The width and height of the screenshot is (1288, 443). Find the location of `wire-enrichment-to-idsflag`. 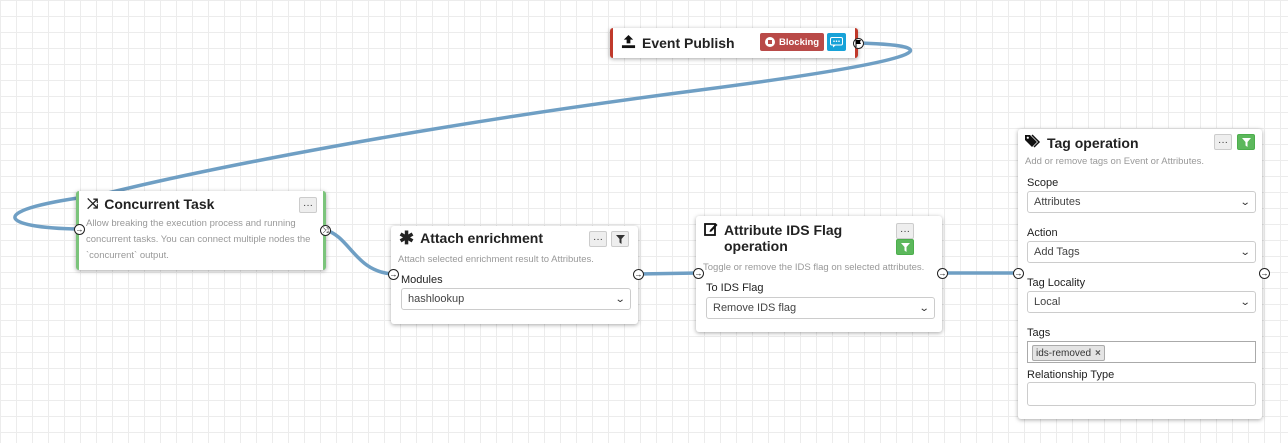

wire-enrichment-to-idsflag is located at coordinates (668, 273).